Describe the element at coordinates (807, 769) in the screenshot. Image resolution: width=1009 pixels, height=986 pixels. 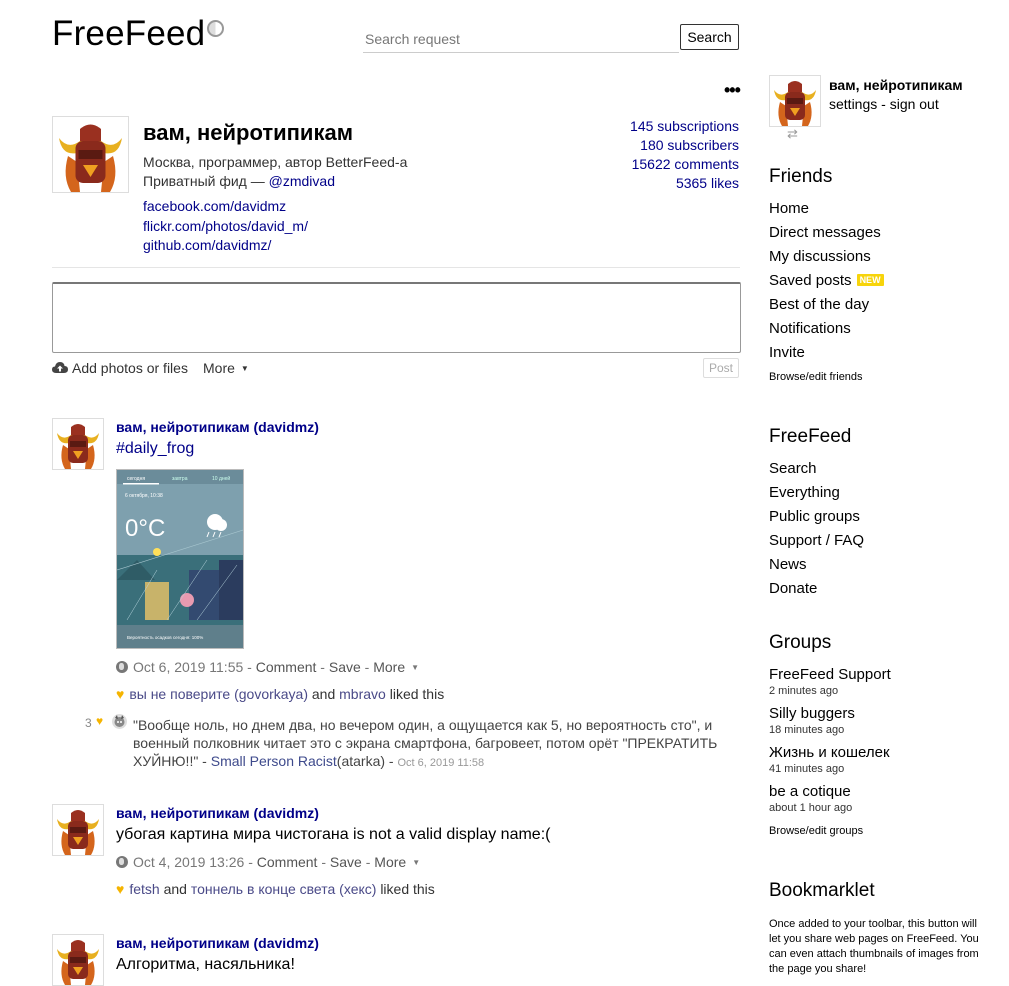
I see `group-update-time: 41 minutes ago` at that location.